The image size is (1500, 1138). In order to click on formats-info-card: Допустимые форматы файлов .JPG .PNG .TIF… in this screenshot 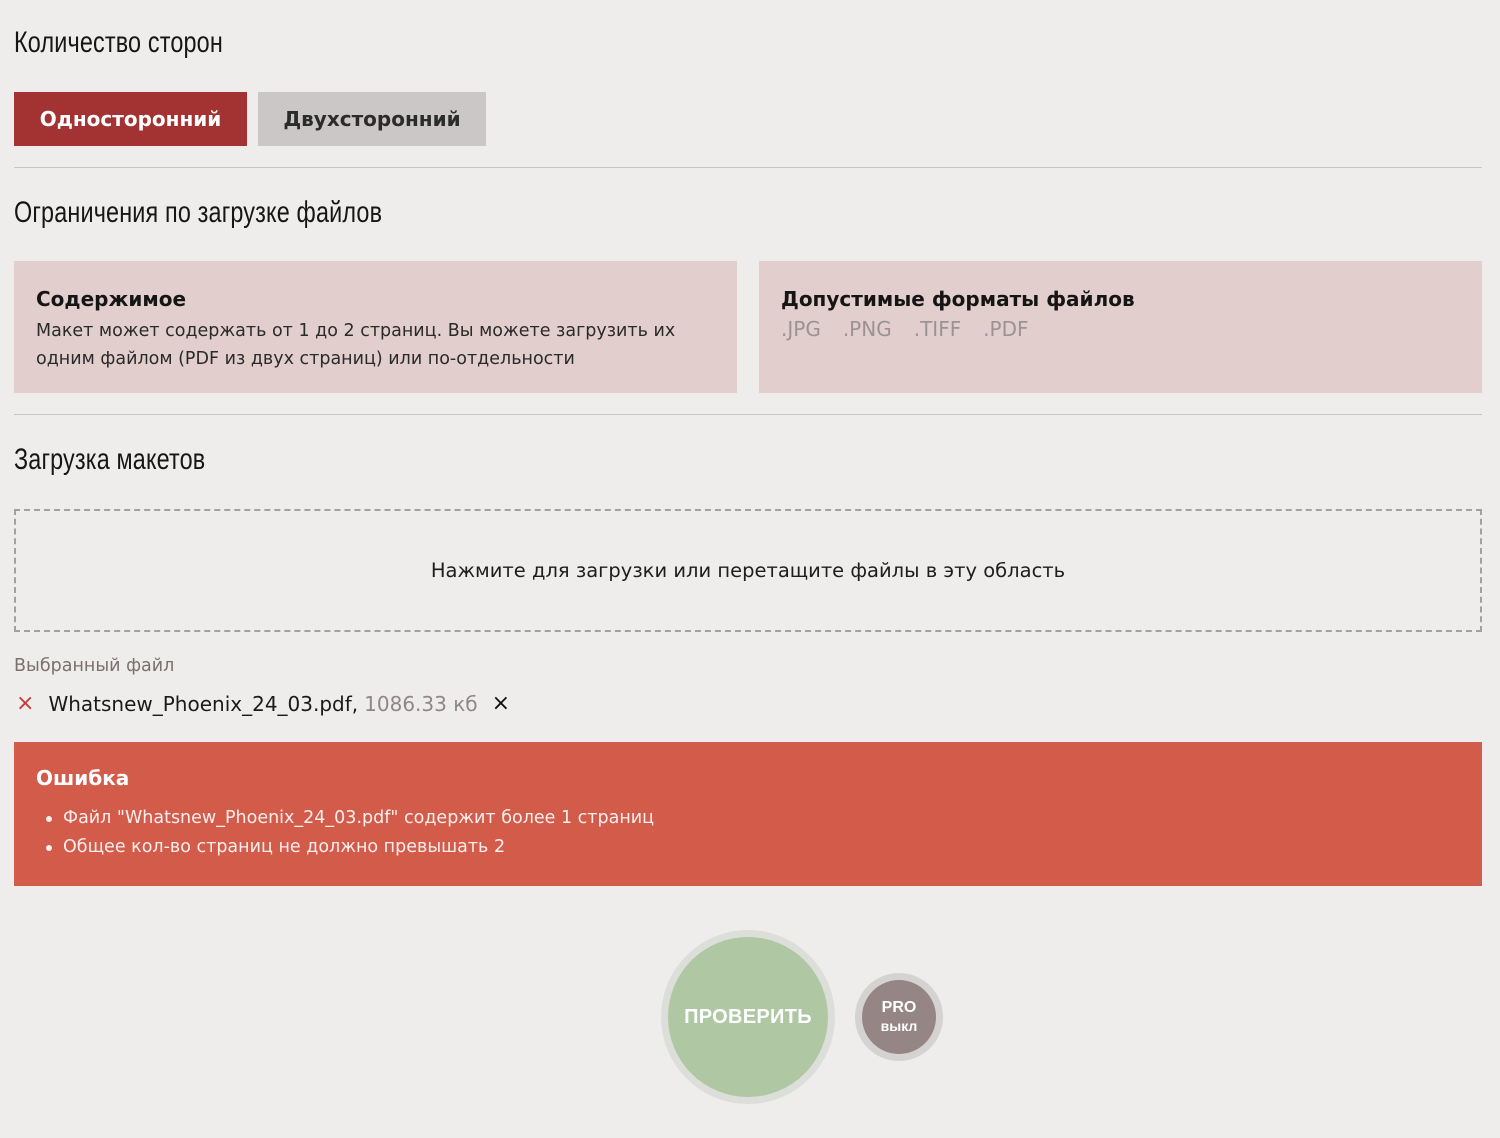, I will do `click(1120, 327)`.